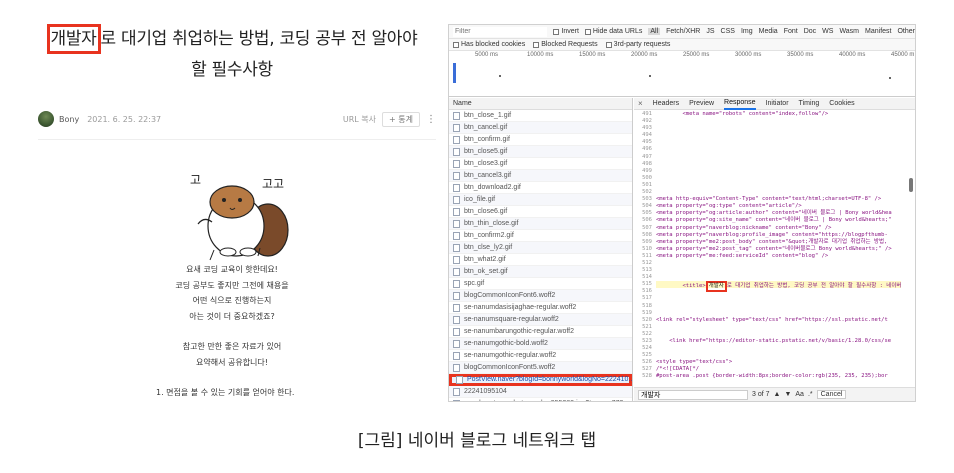 This screenshot has height=473, width=954. What do you see at coordinates (770, 348) in the screenshot?
I see `code-line: 524` at bounding box center [770, 348].